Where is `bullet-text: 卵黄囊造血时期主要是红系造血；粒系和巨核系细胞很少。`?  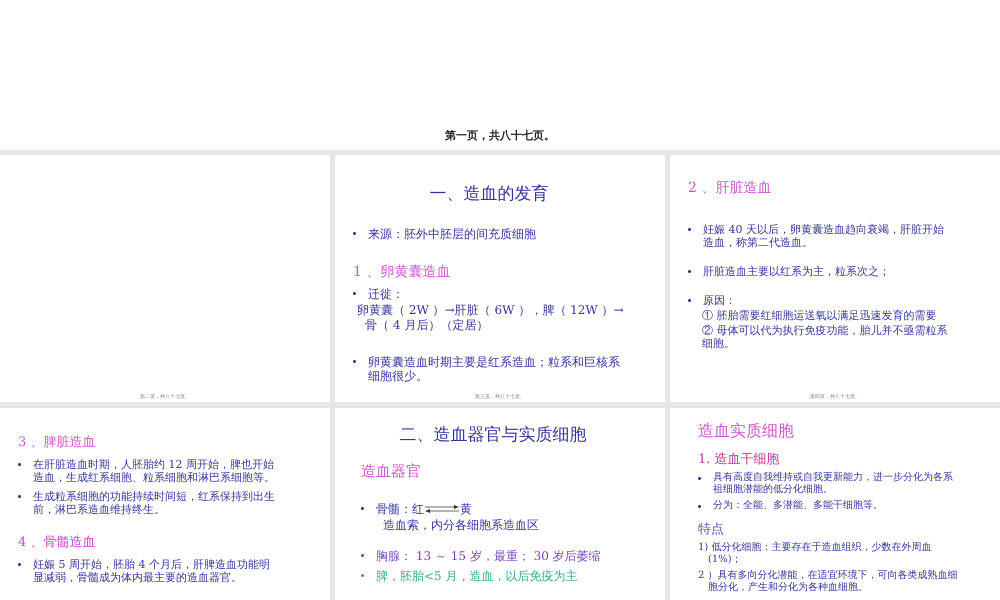 bullet-text: 卵黄囊造血时期主要是红系造血；粒系和巨核系细胞很少。 is located at coordinates (494, 369).